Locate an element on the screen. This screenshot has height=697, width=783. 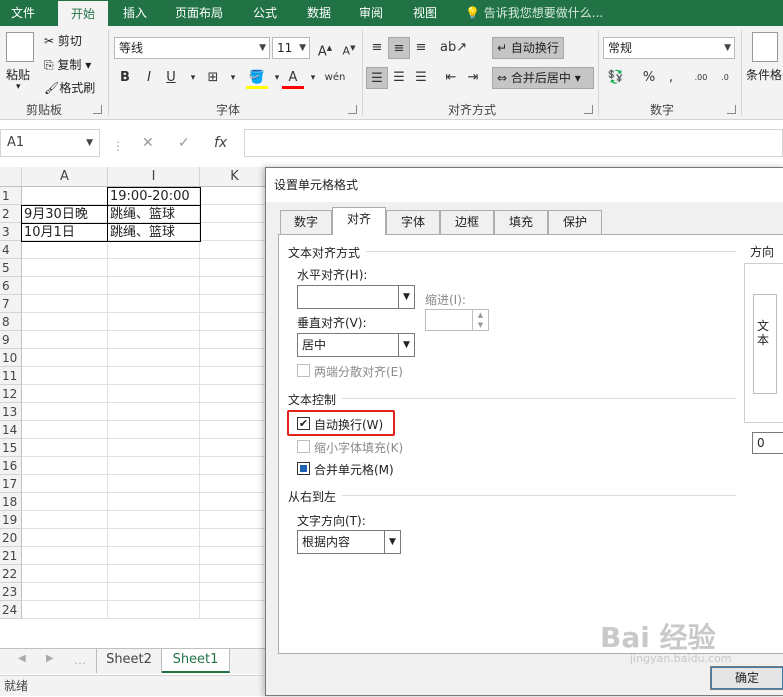
align-center-icon: ☰ is located at coordinates (399, 78).